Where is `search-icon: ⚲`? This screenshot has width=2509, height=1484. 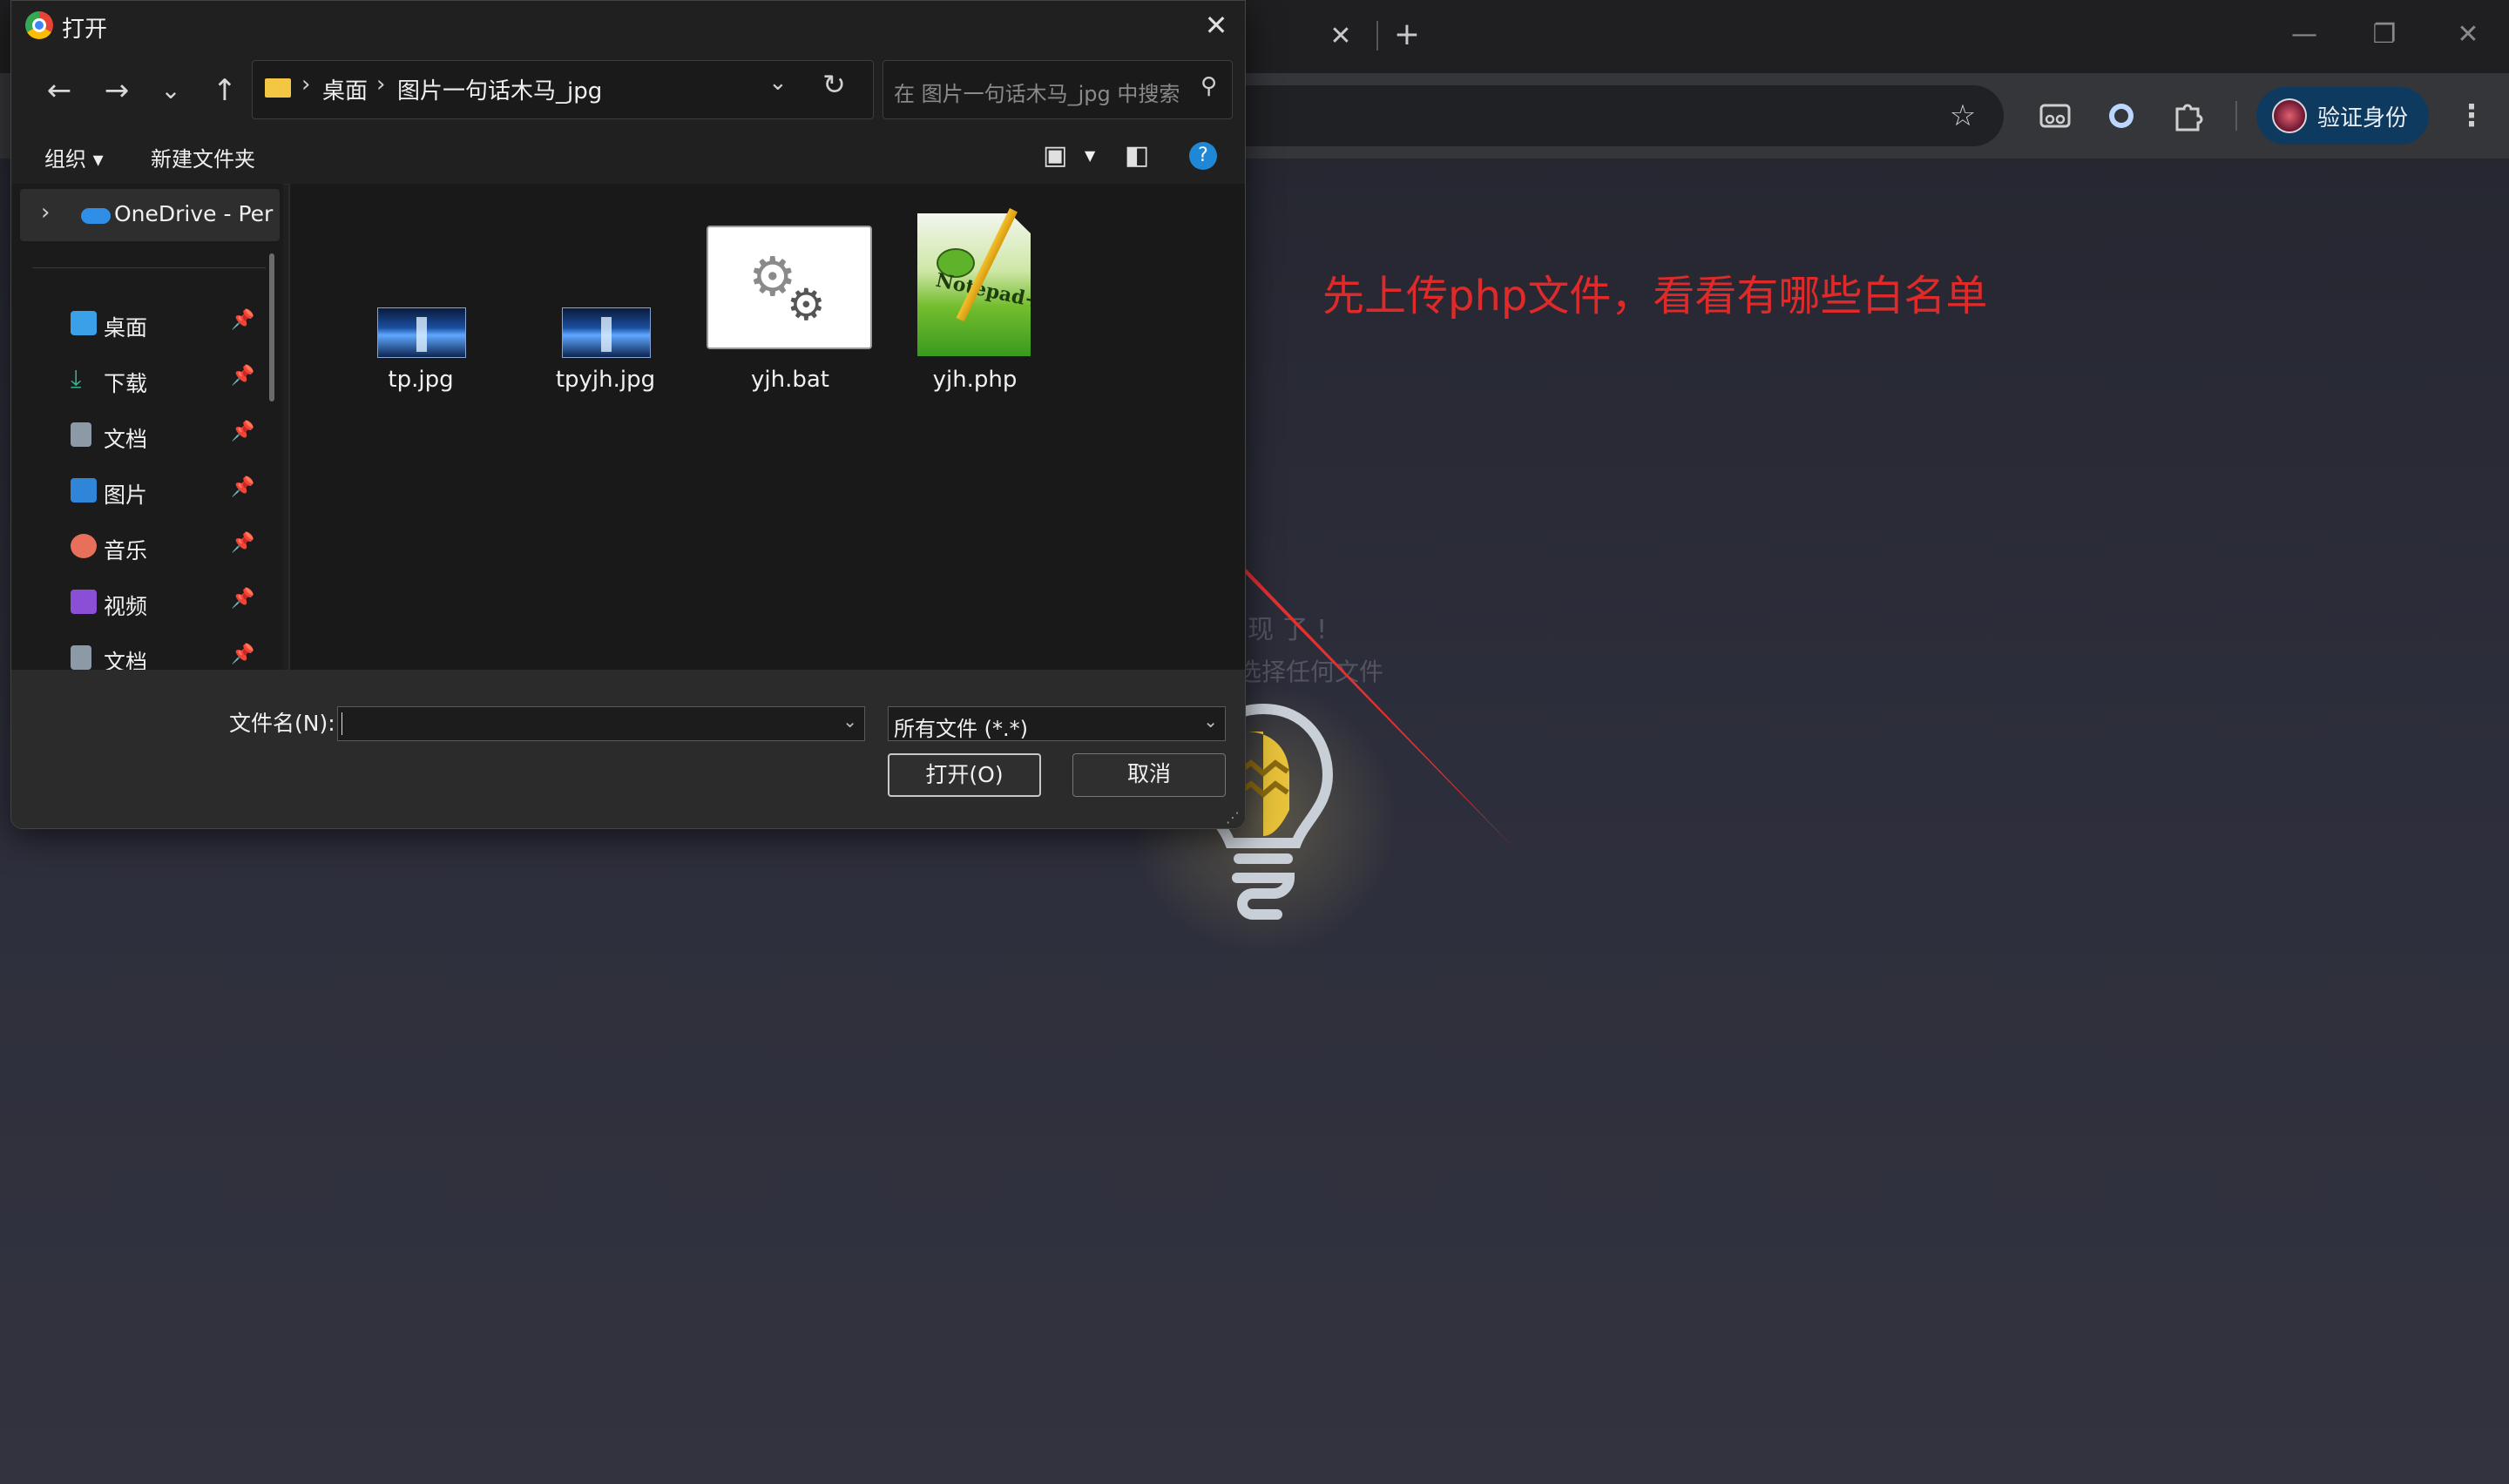 search-icon: ⚲ is located at coordinates (1208, 86).